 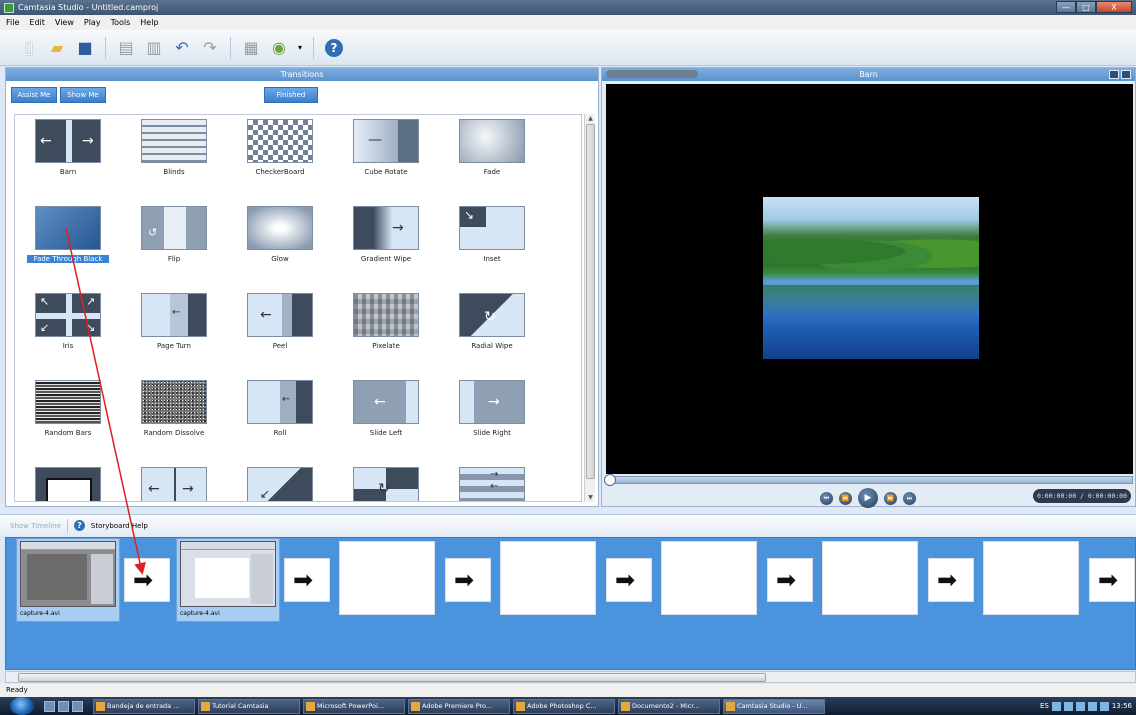 I want to click on minimize-button: —, so click(x=1066, y=7).